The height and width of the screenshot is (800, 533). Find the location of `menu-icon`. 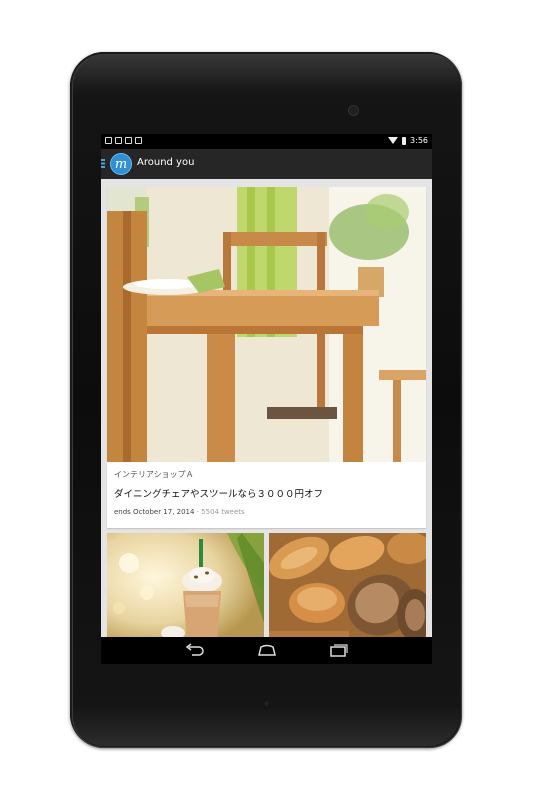

menu-icon is located at coordinates (103, 163).